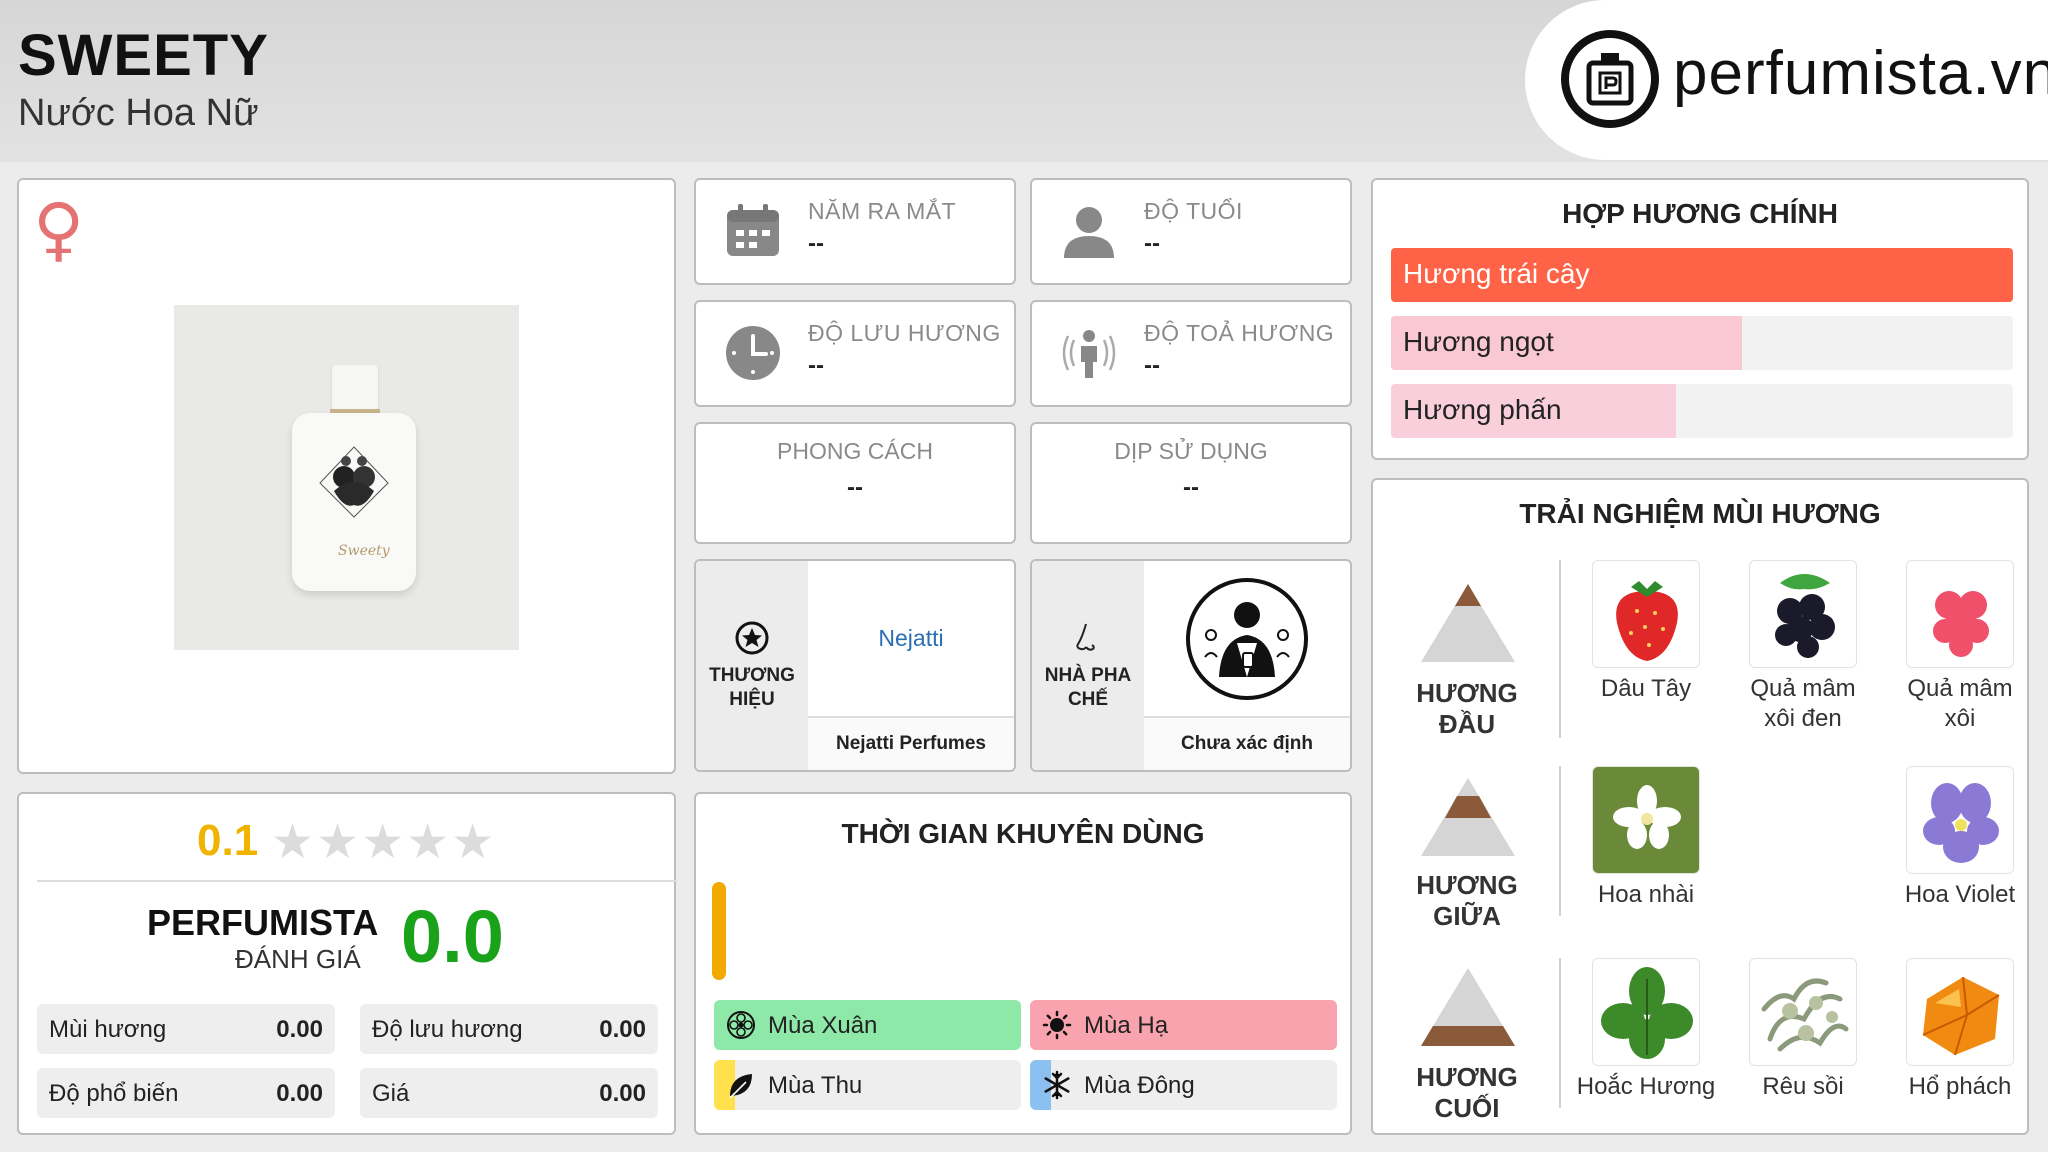 The image size is (2048, 1152). Describe the element at coordinates (1089, 232) in the screenshot. I see `user-icon` at that location.